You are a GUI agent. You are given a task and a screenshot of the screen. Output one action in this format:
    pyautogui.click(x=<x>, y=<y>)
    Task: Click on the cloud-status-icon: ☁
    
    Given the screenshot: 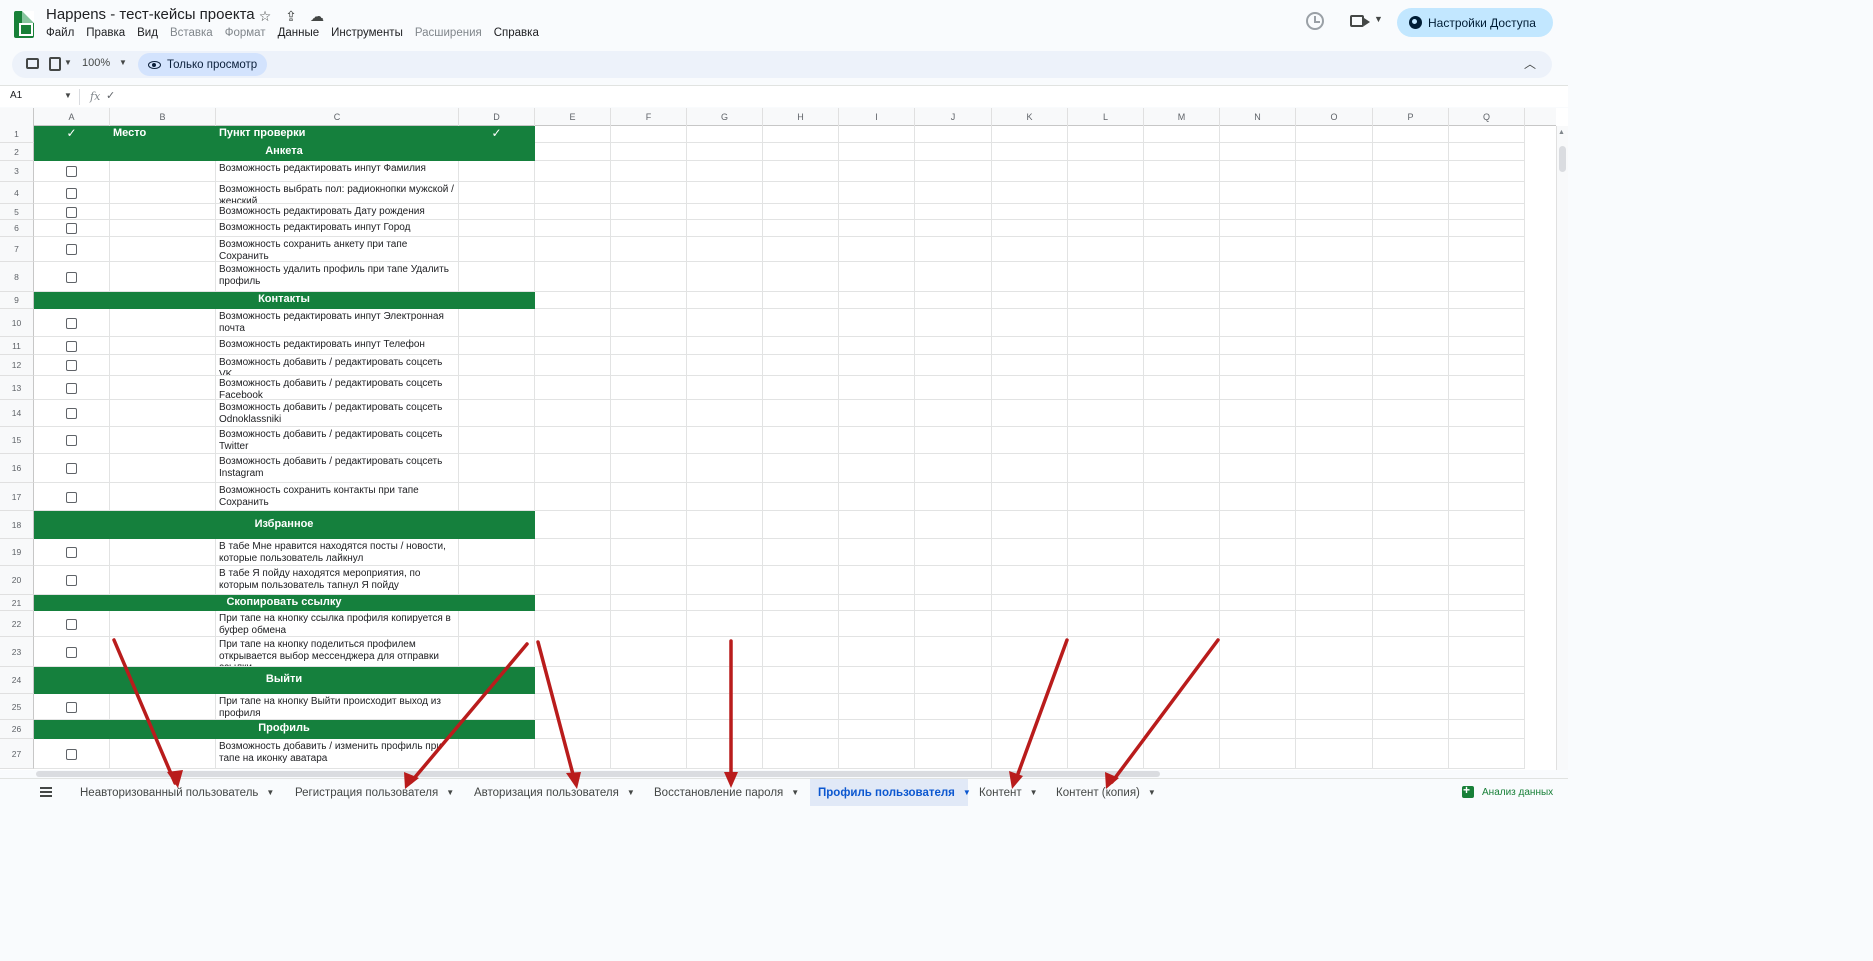 What is the action you would take?
    pyautogui.click(x=317, y=16)
    